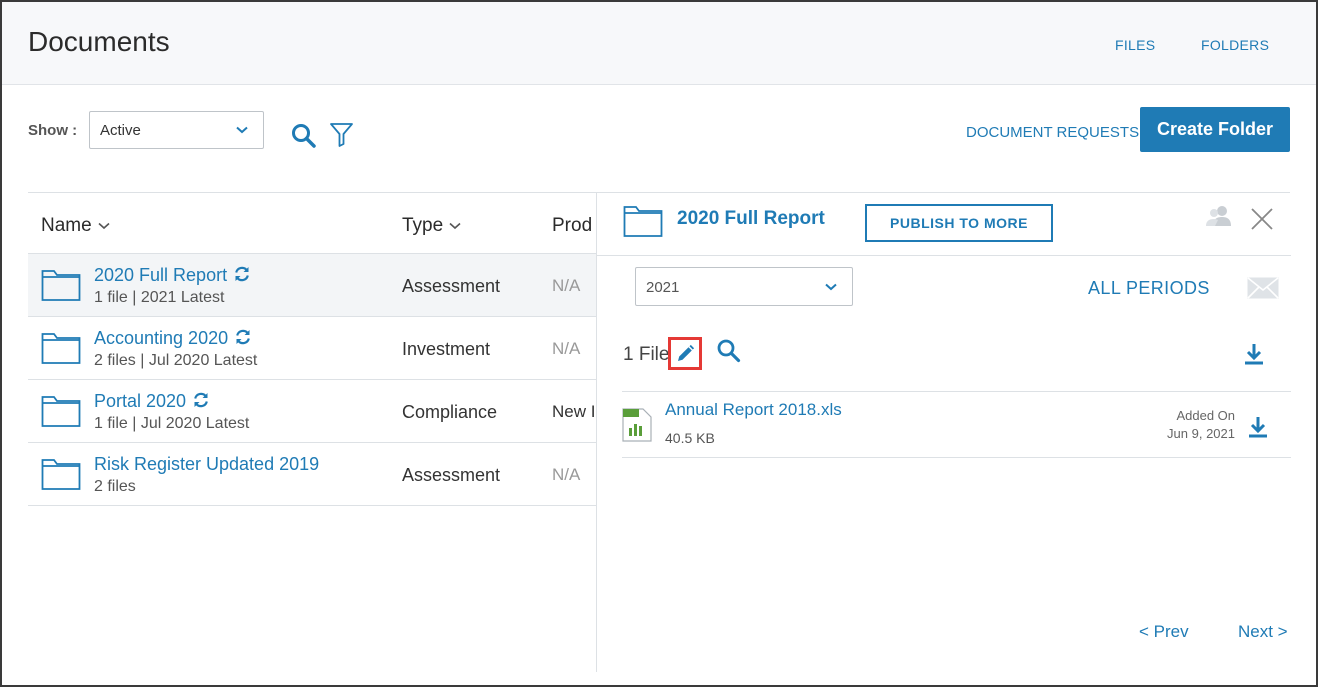 The image size is (1318, 687). Describe the element at coordinates (161, 338) in the screenshot. I see `folder-name: Accounting 2020` at that location.